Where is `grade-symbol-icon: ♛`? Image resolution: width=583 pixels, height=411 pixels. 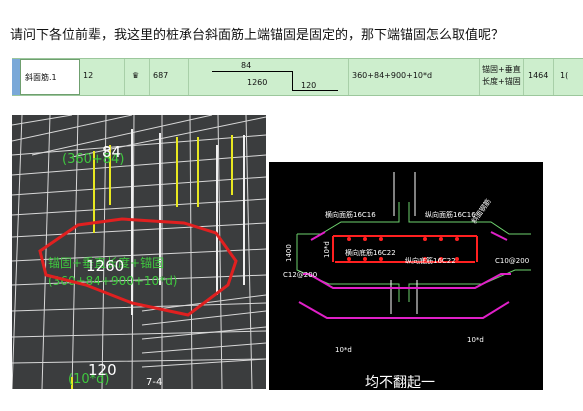
grade-symbol-icon: ♛ is located at coordinates (136, 75).